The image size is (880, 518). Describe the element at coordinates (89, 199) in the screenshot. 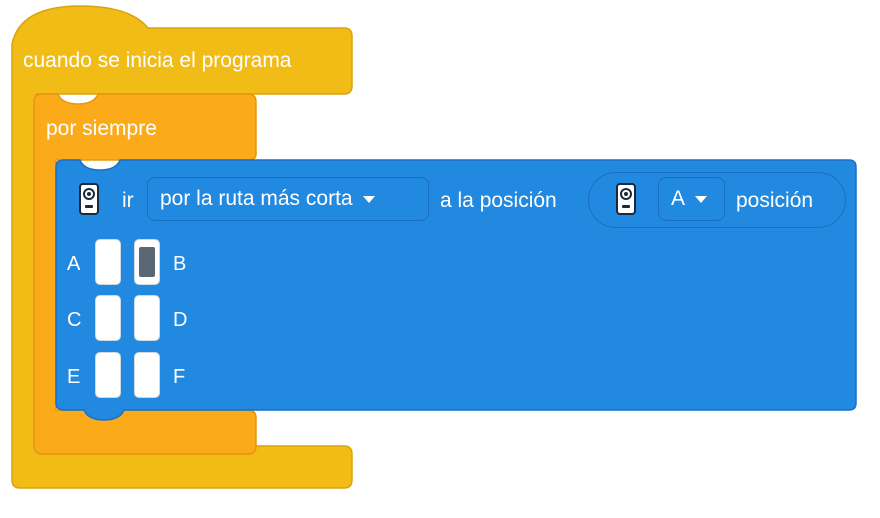

I see `motor-hub-icon` at that location.